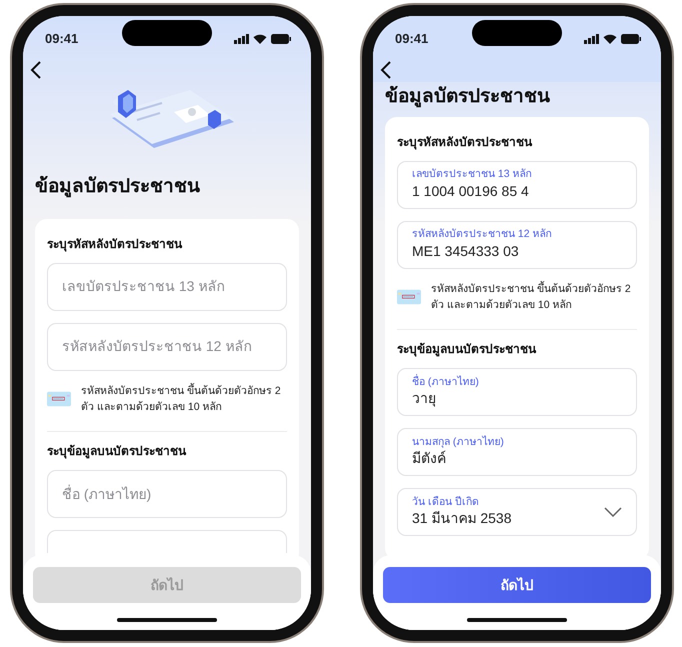 The image size is (682, 647). I want to click on input-field: ชื่อ (ภาษาไทย) วายุ, so click(517, 392).